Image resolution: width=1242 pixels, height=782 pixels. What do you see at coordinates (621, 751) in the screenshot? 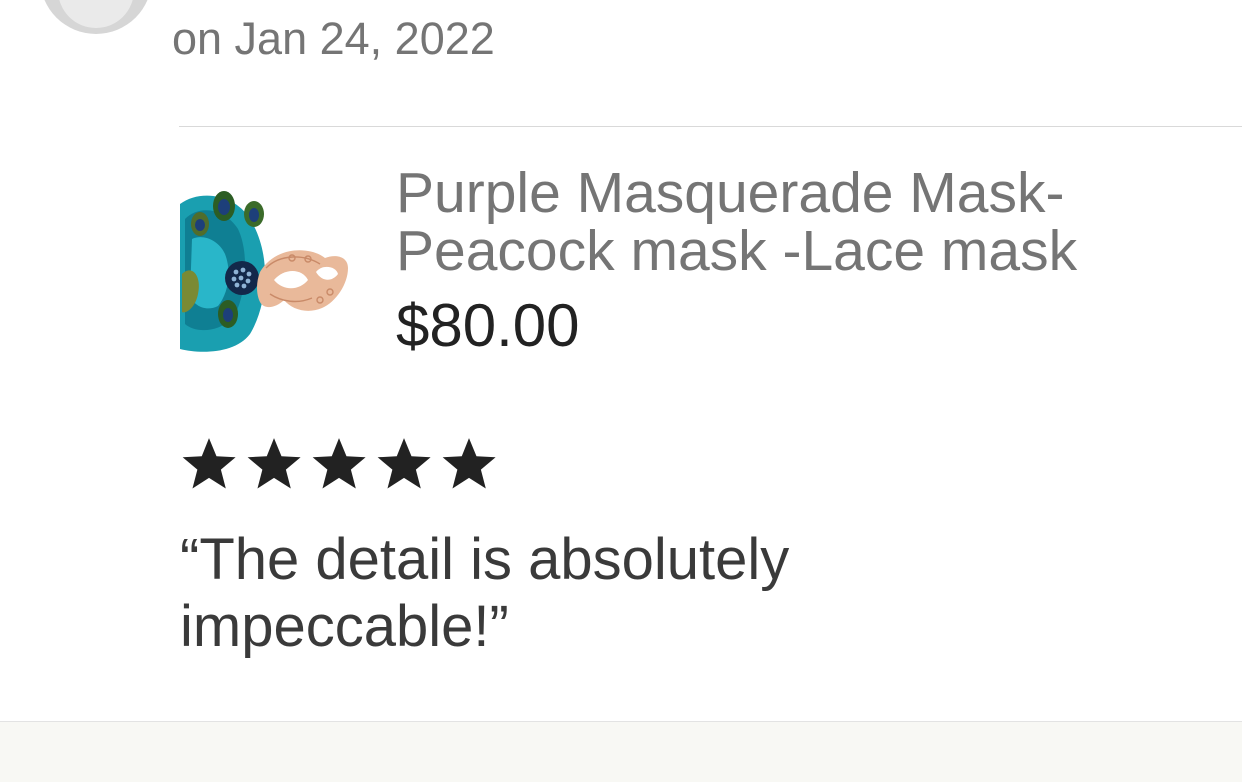
I see `footer-section` at bounding box center [621, 751].